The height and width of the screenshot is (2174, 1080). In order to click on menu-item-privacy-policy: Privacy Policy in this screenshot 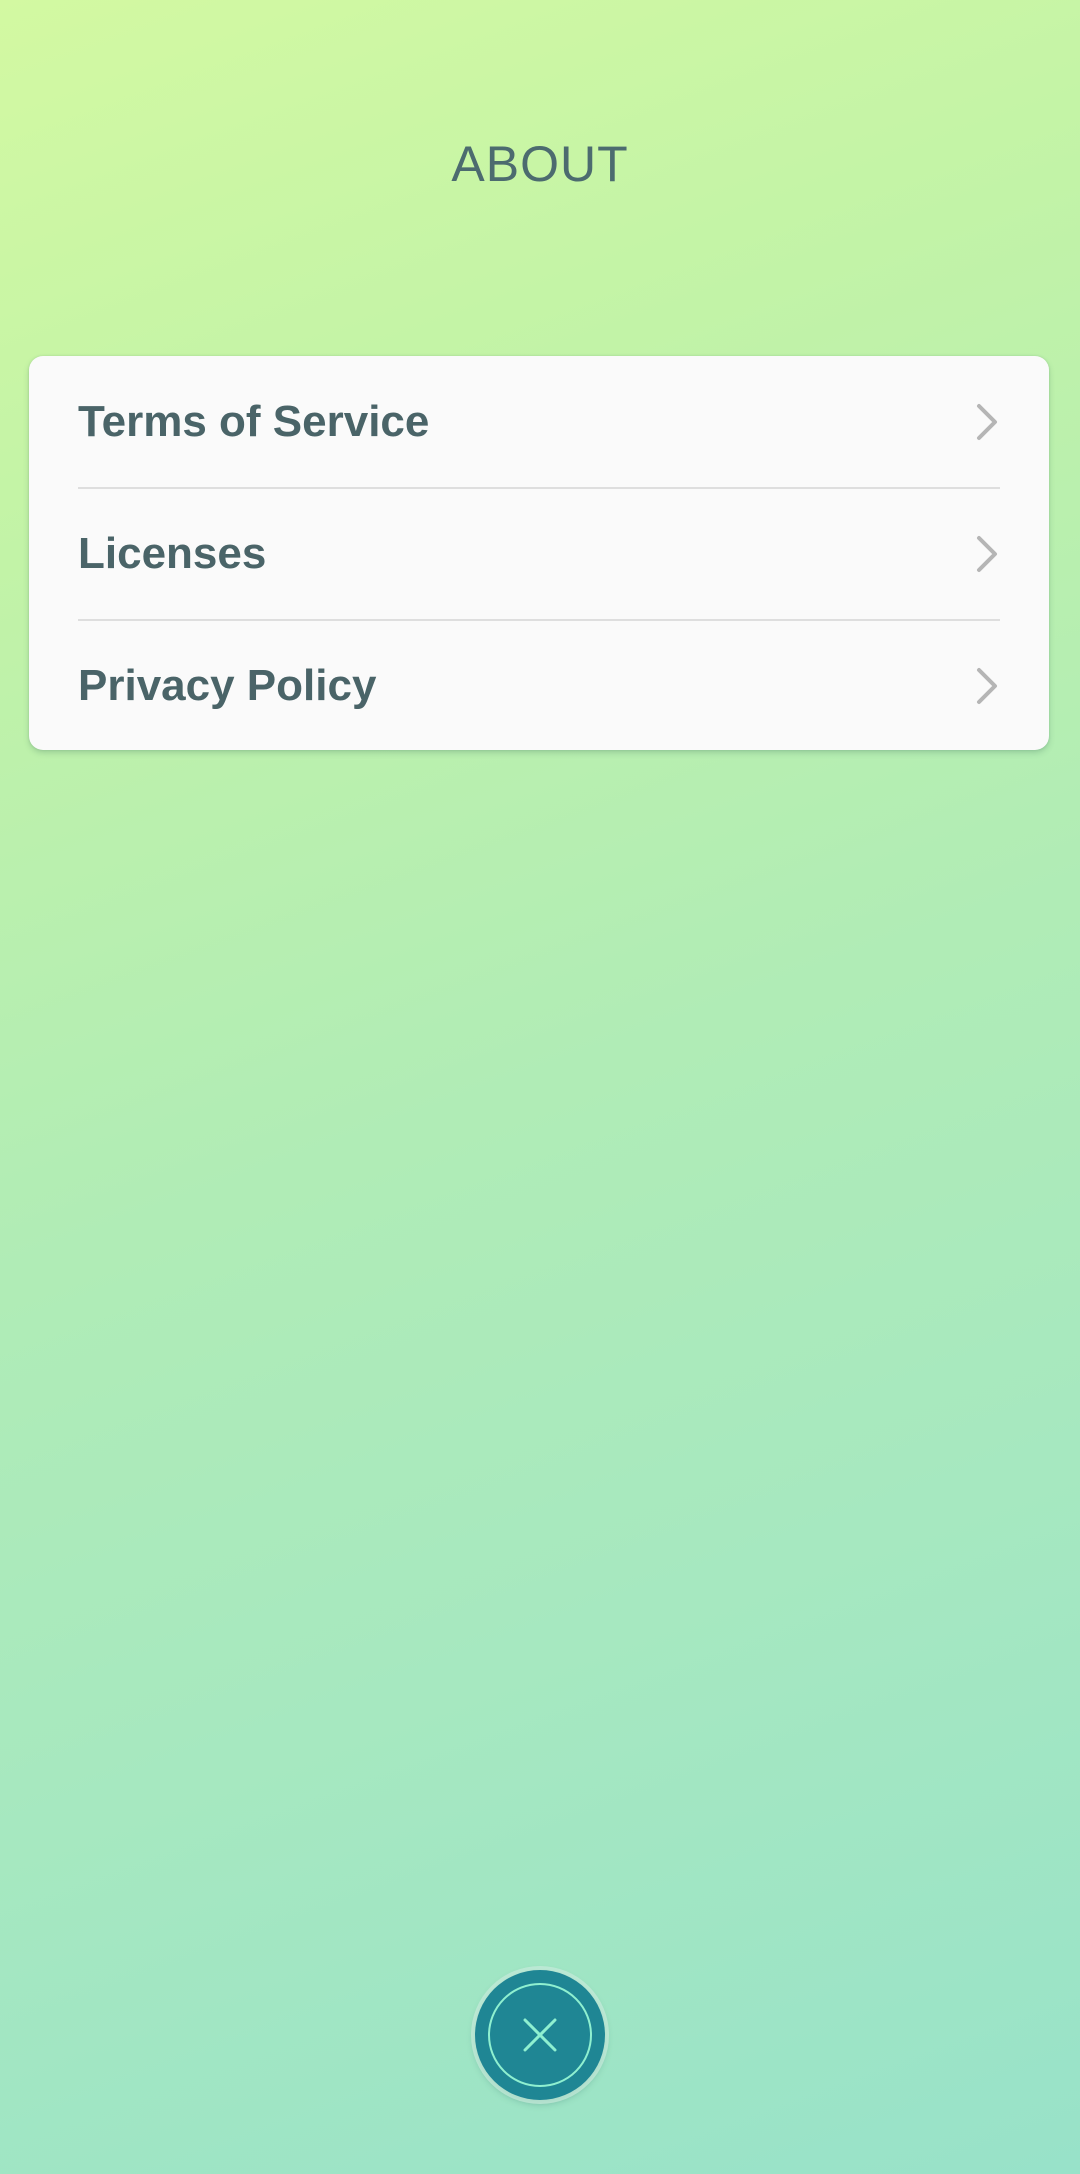, I will do `click(539, 685)`.